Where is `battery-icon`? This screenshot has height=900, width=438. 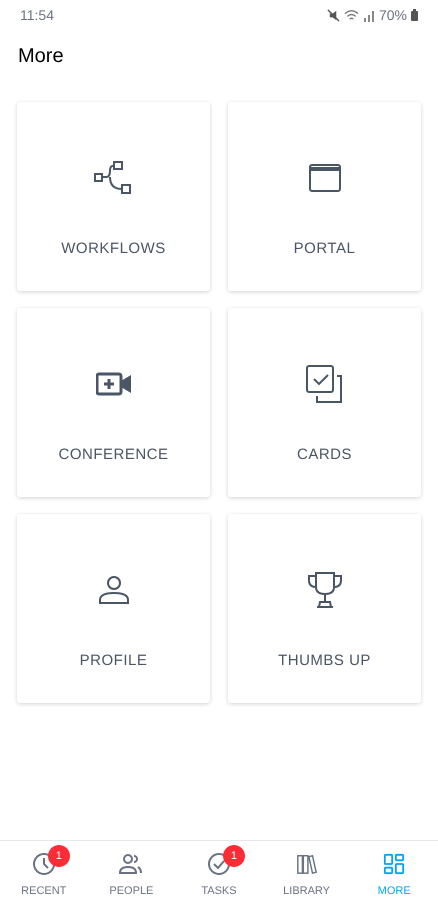 battery-icon is located at coordinates (414, 15).